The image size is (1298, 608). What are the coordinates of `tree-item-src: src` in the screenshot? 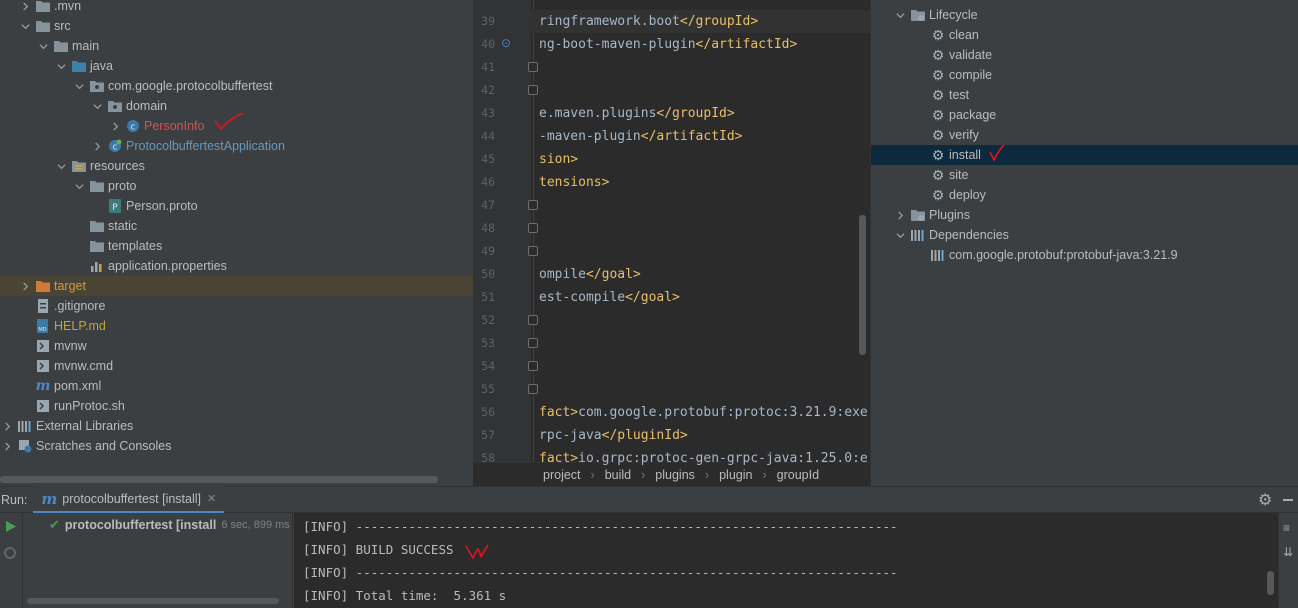 It's located at (236, 26).